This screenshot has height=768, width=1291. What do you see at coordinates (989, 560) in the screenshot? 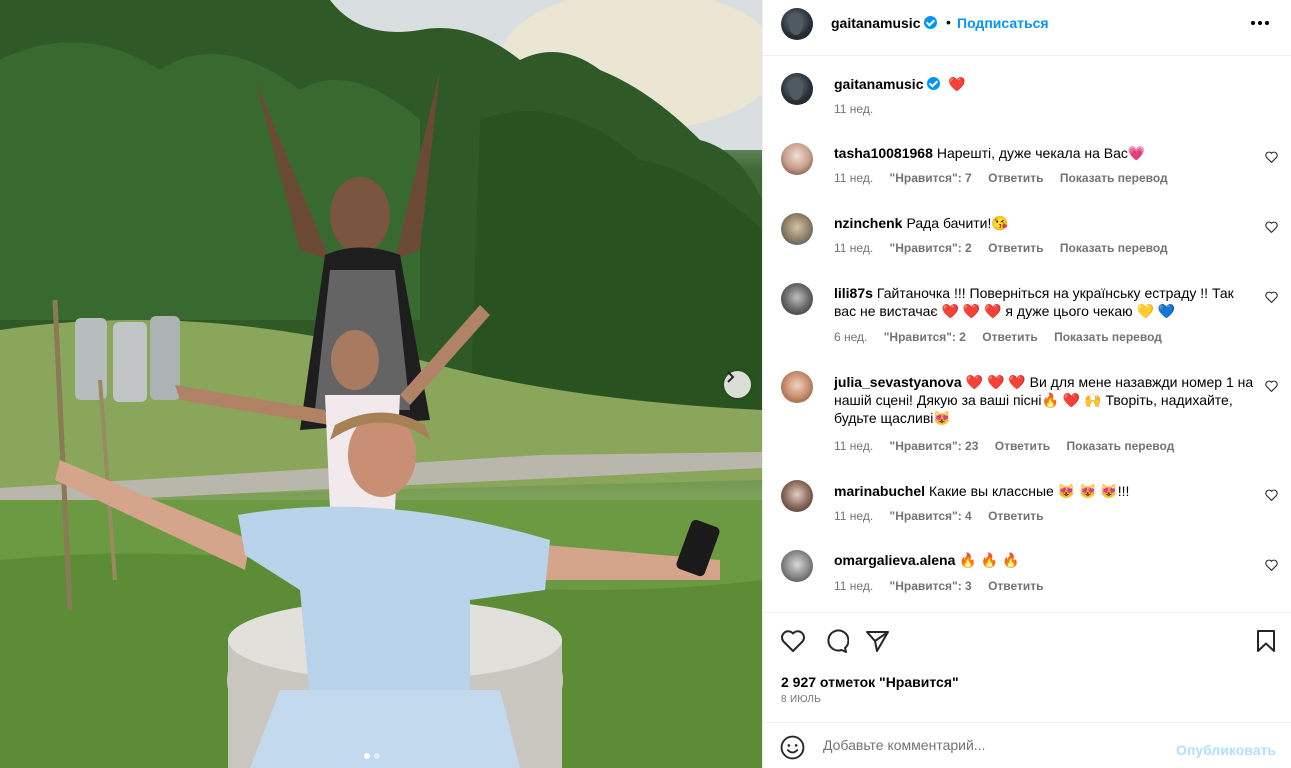
I see `comment-body: 🔥 🔥 🔥` at bounding box center [989, 560].